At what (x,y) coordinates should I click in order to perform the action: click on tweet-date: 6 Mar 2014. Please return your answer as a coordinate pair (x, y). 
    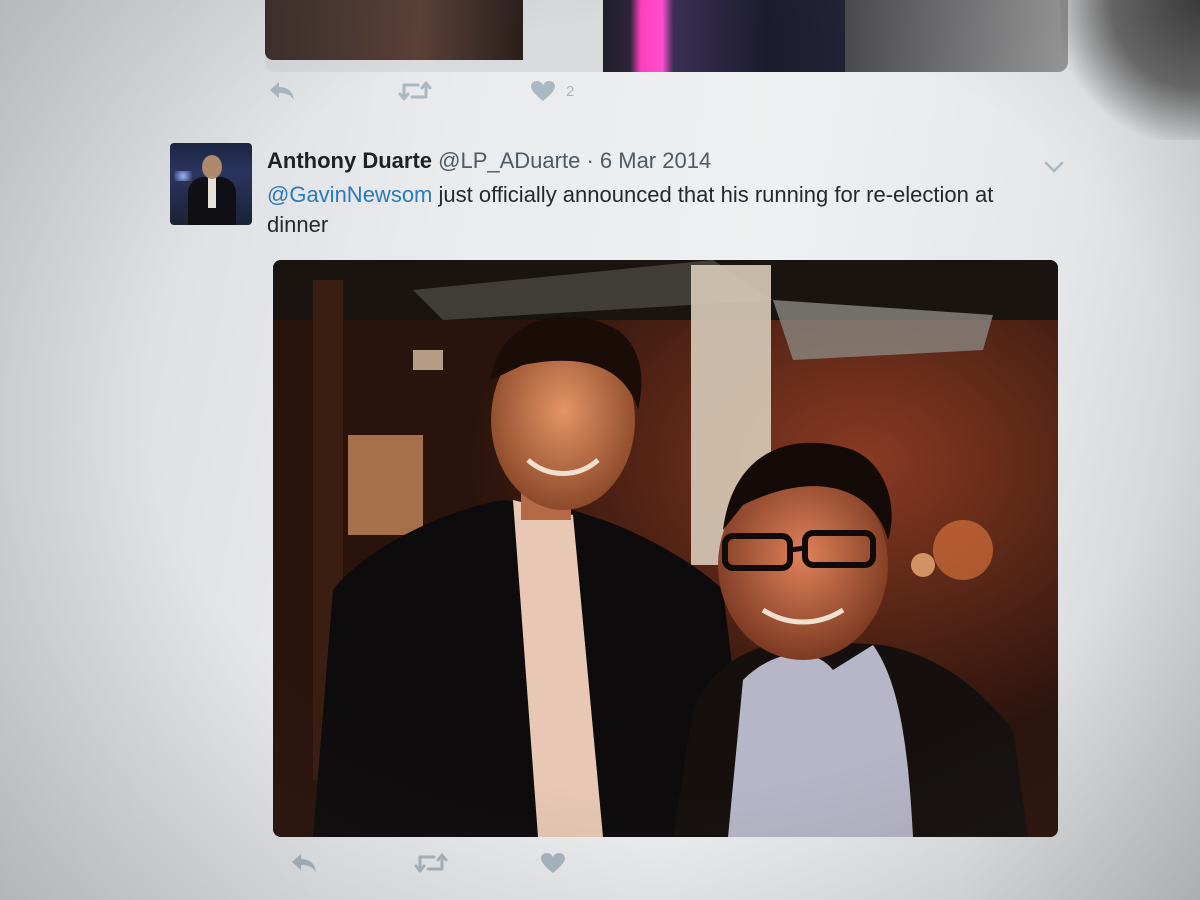
    Looking at the image, I should click on (655, 160).